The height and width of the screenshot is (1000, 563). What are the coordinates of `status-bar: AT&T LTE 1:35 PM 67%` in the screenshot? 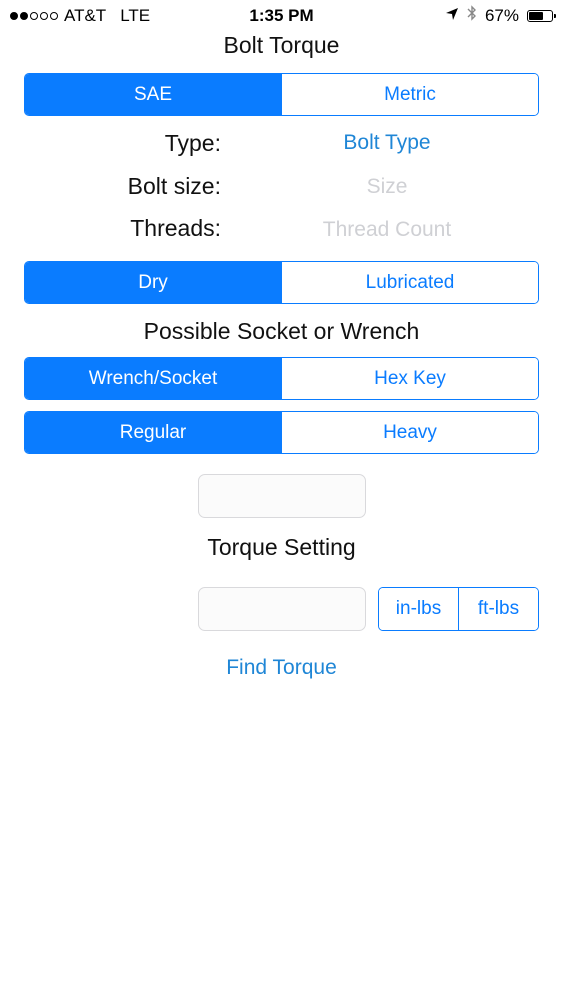 It's located at (281, 15).